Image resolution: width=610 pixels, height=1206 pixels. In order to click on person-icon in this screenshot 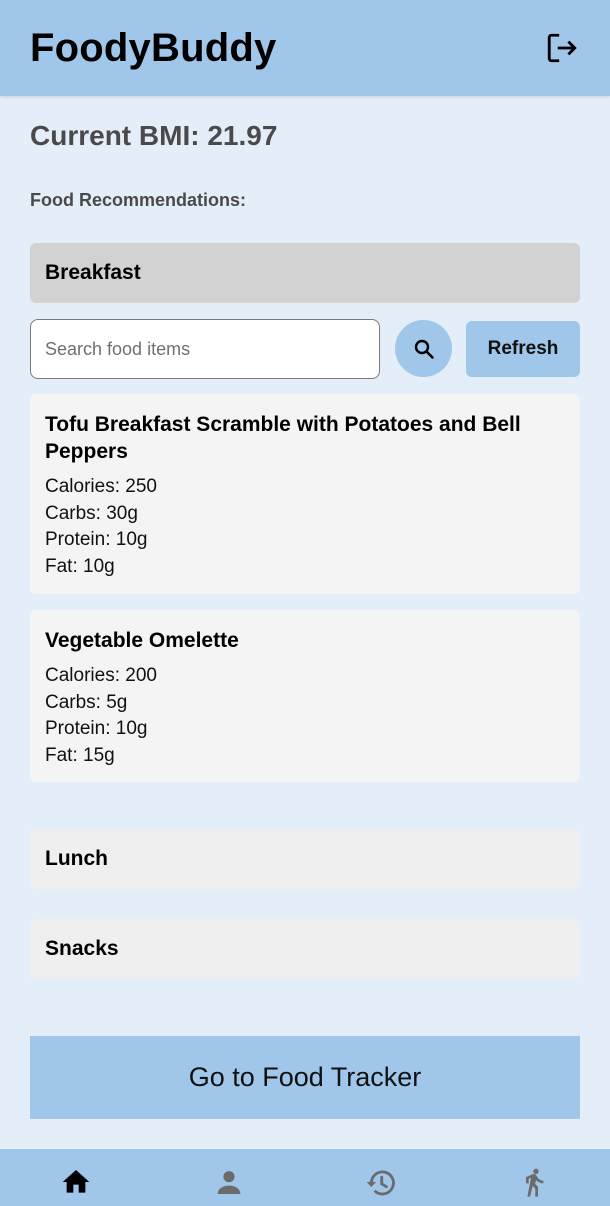, I will do `click(229, 1182)`.